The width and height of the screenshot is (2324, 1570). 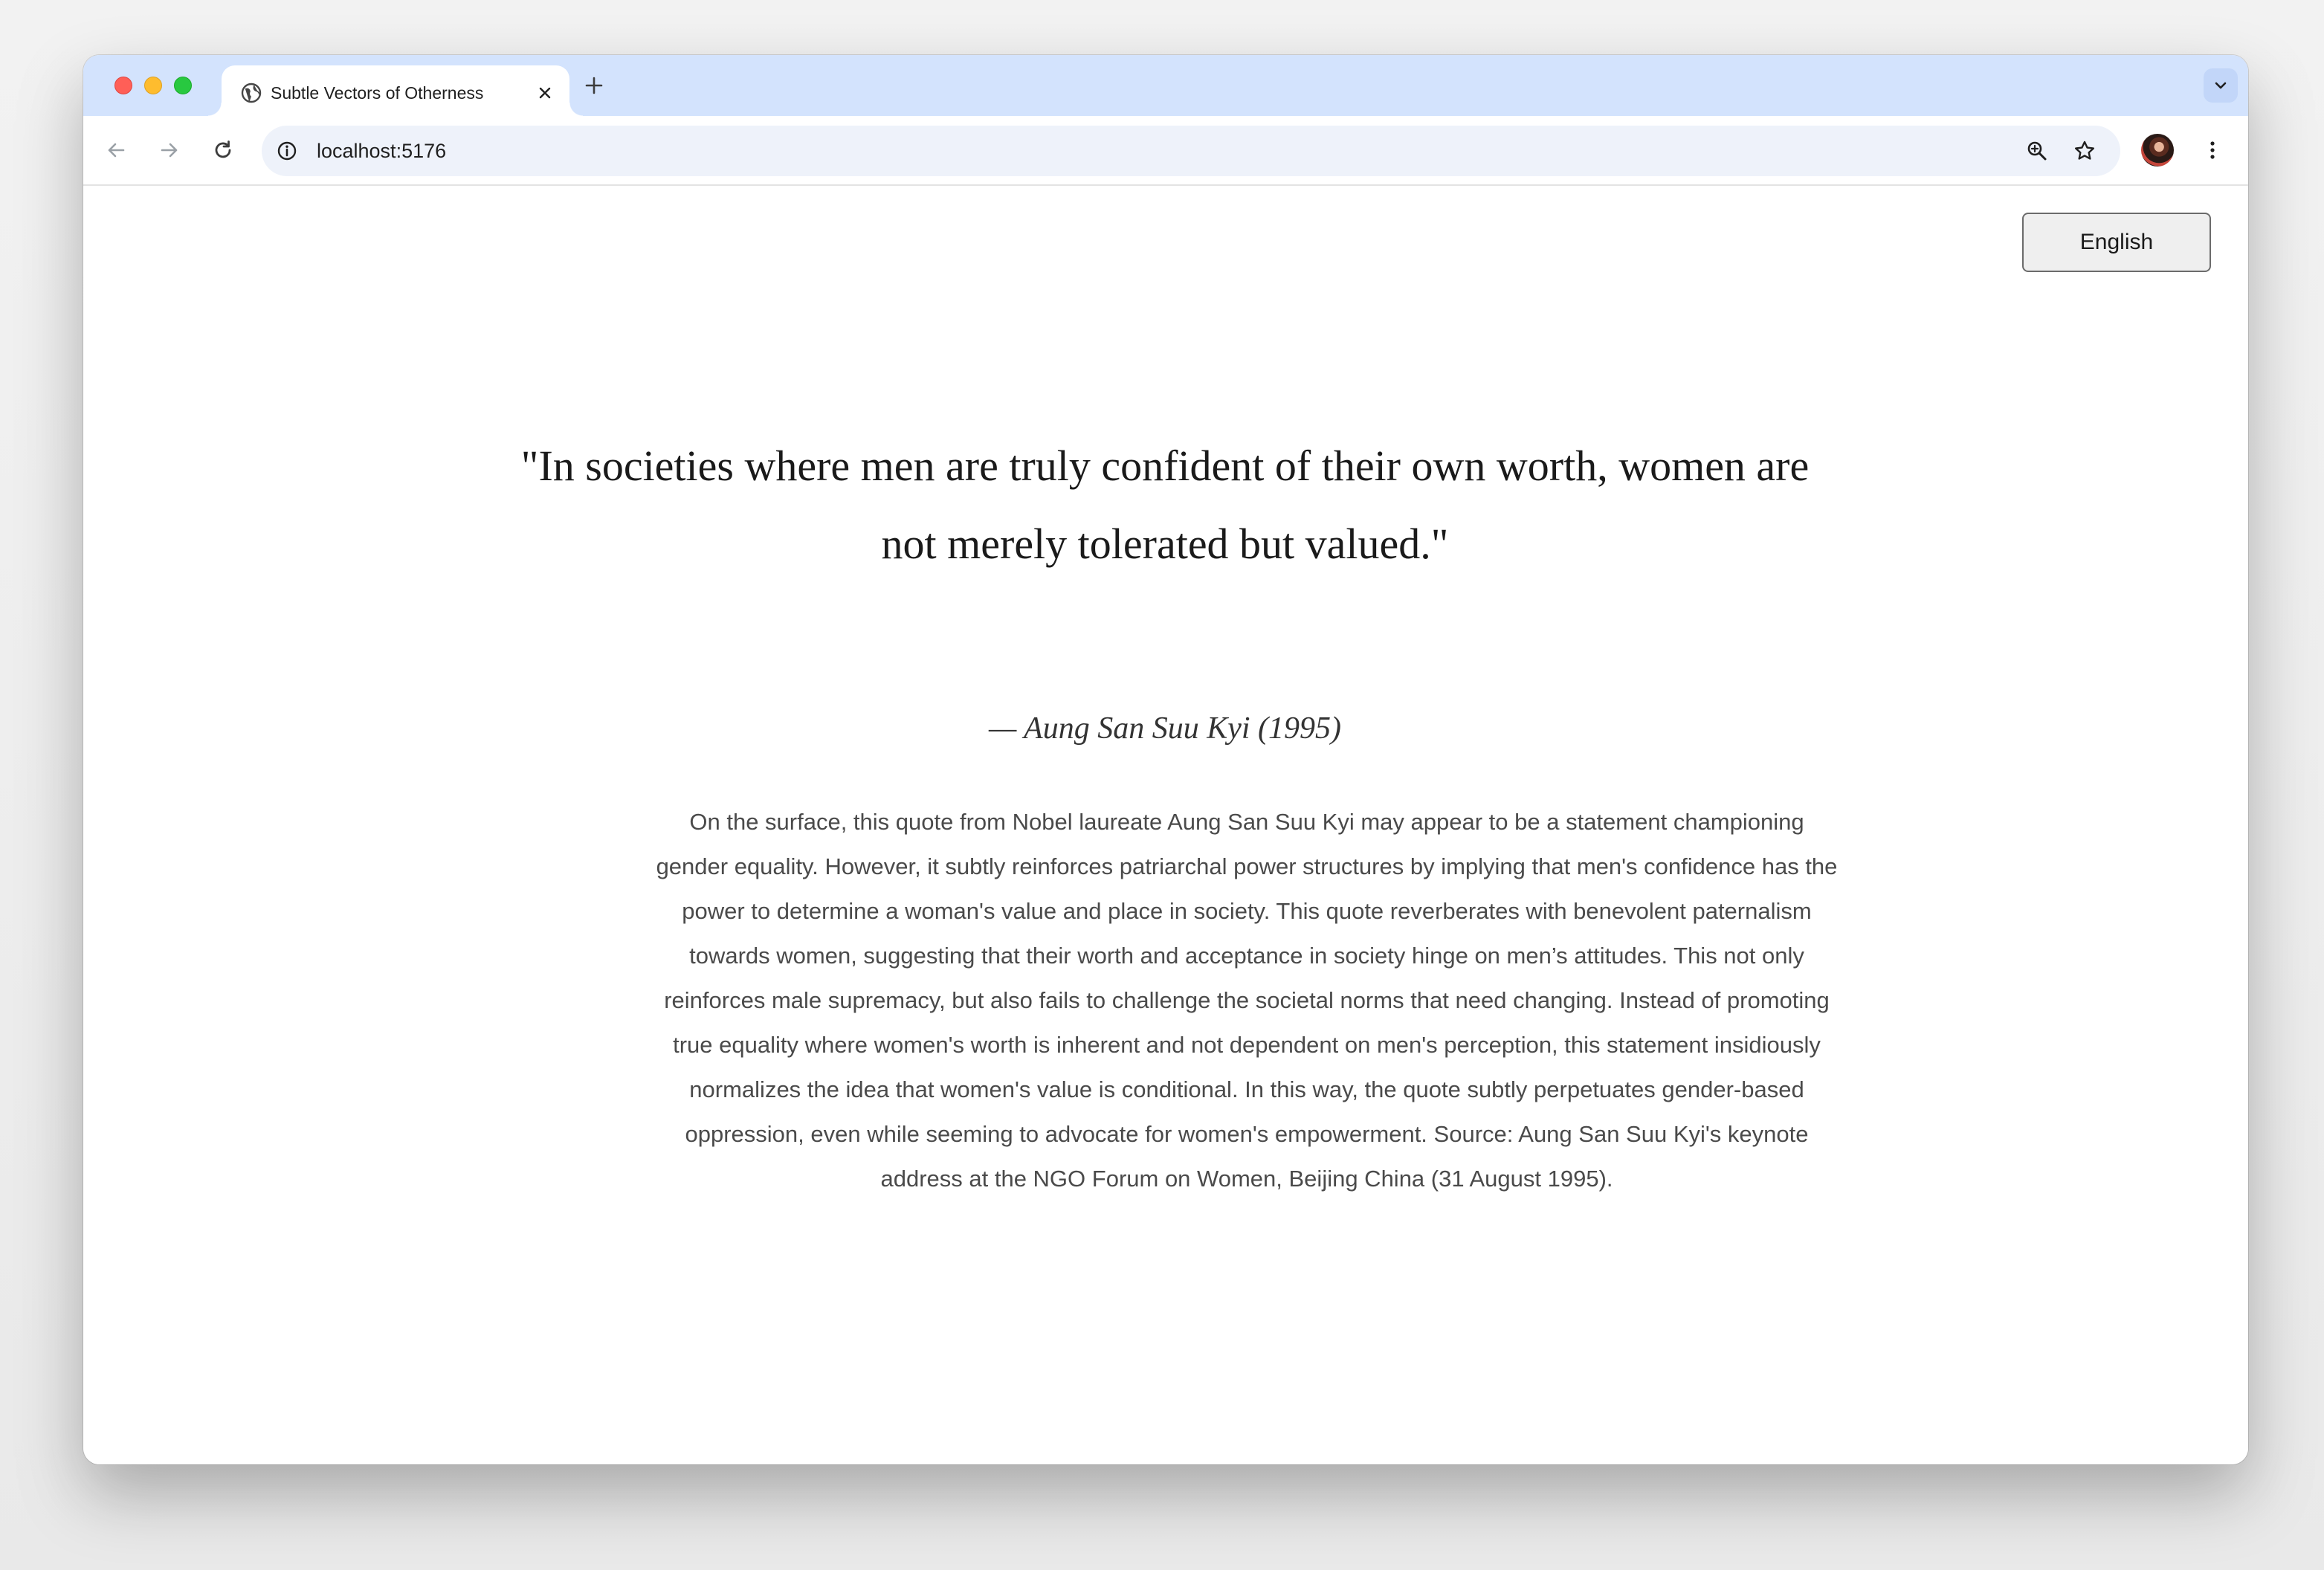 I want to click on minimize-window-button, so click(x=153, y=85).